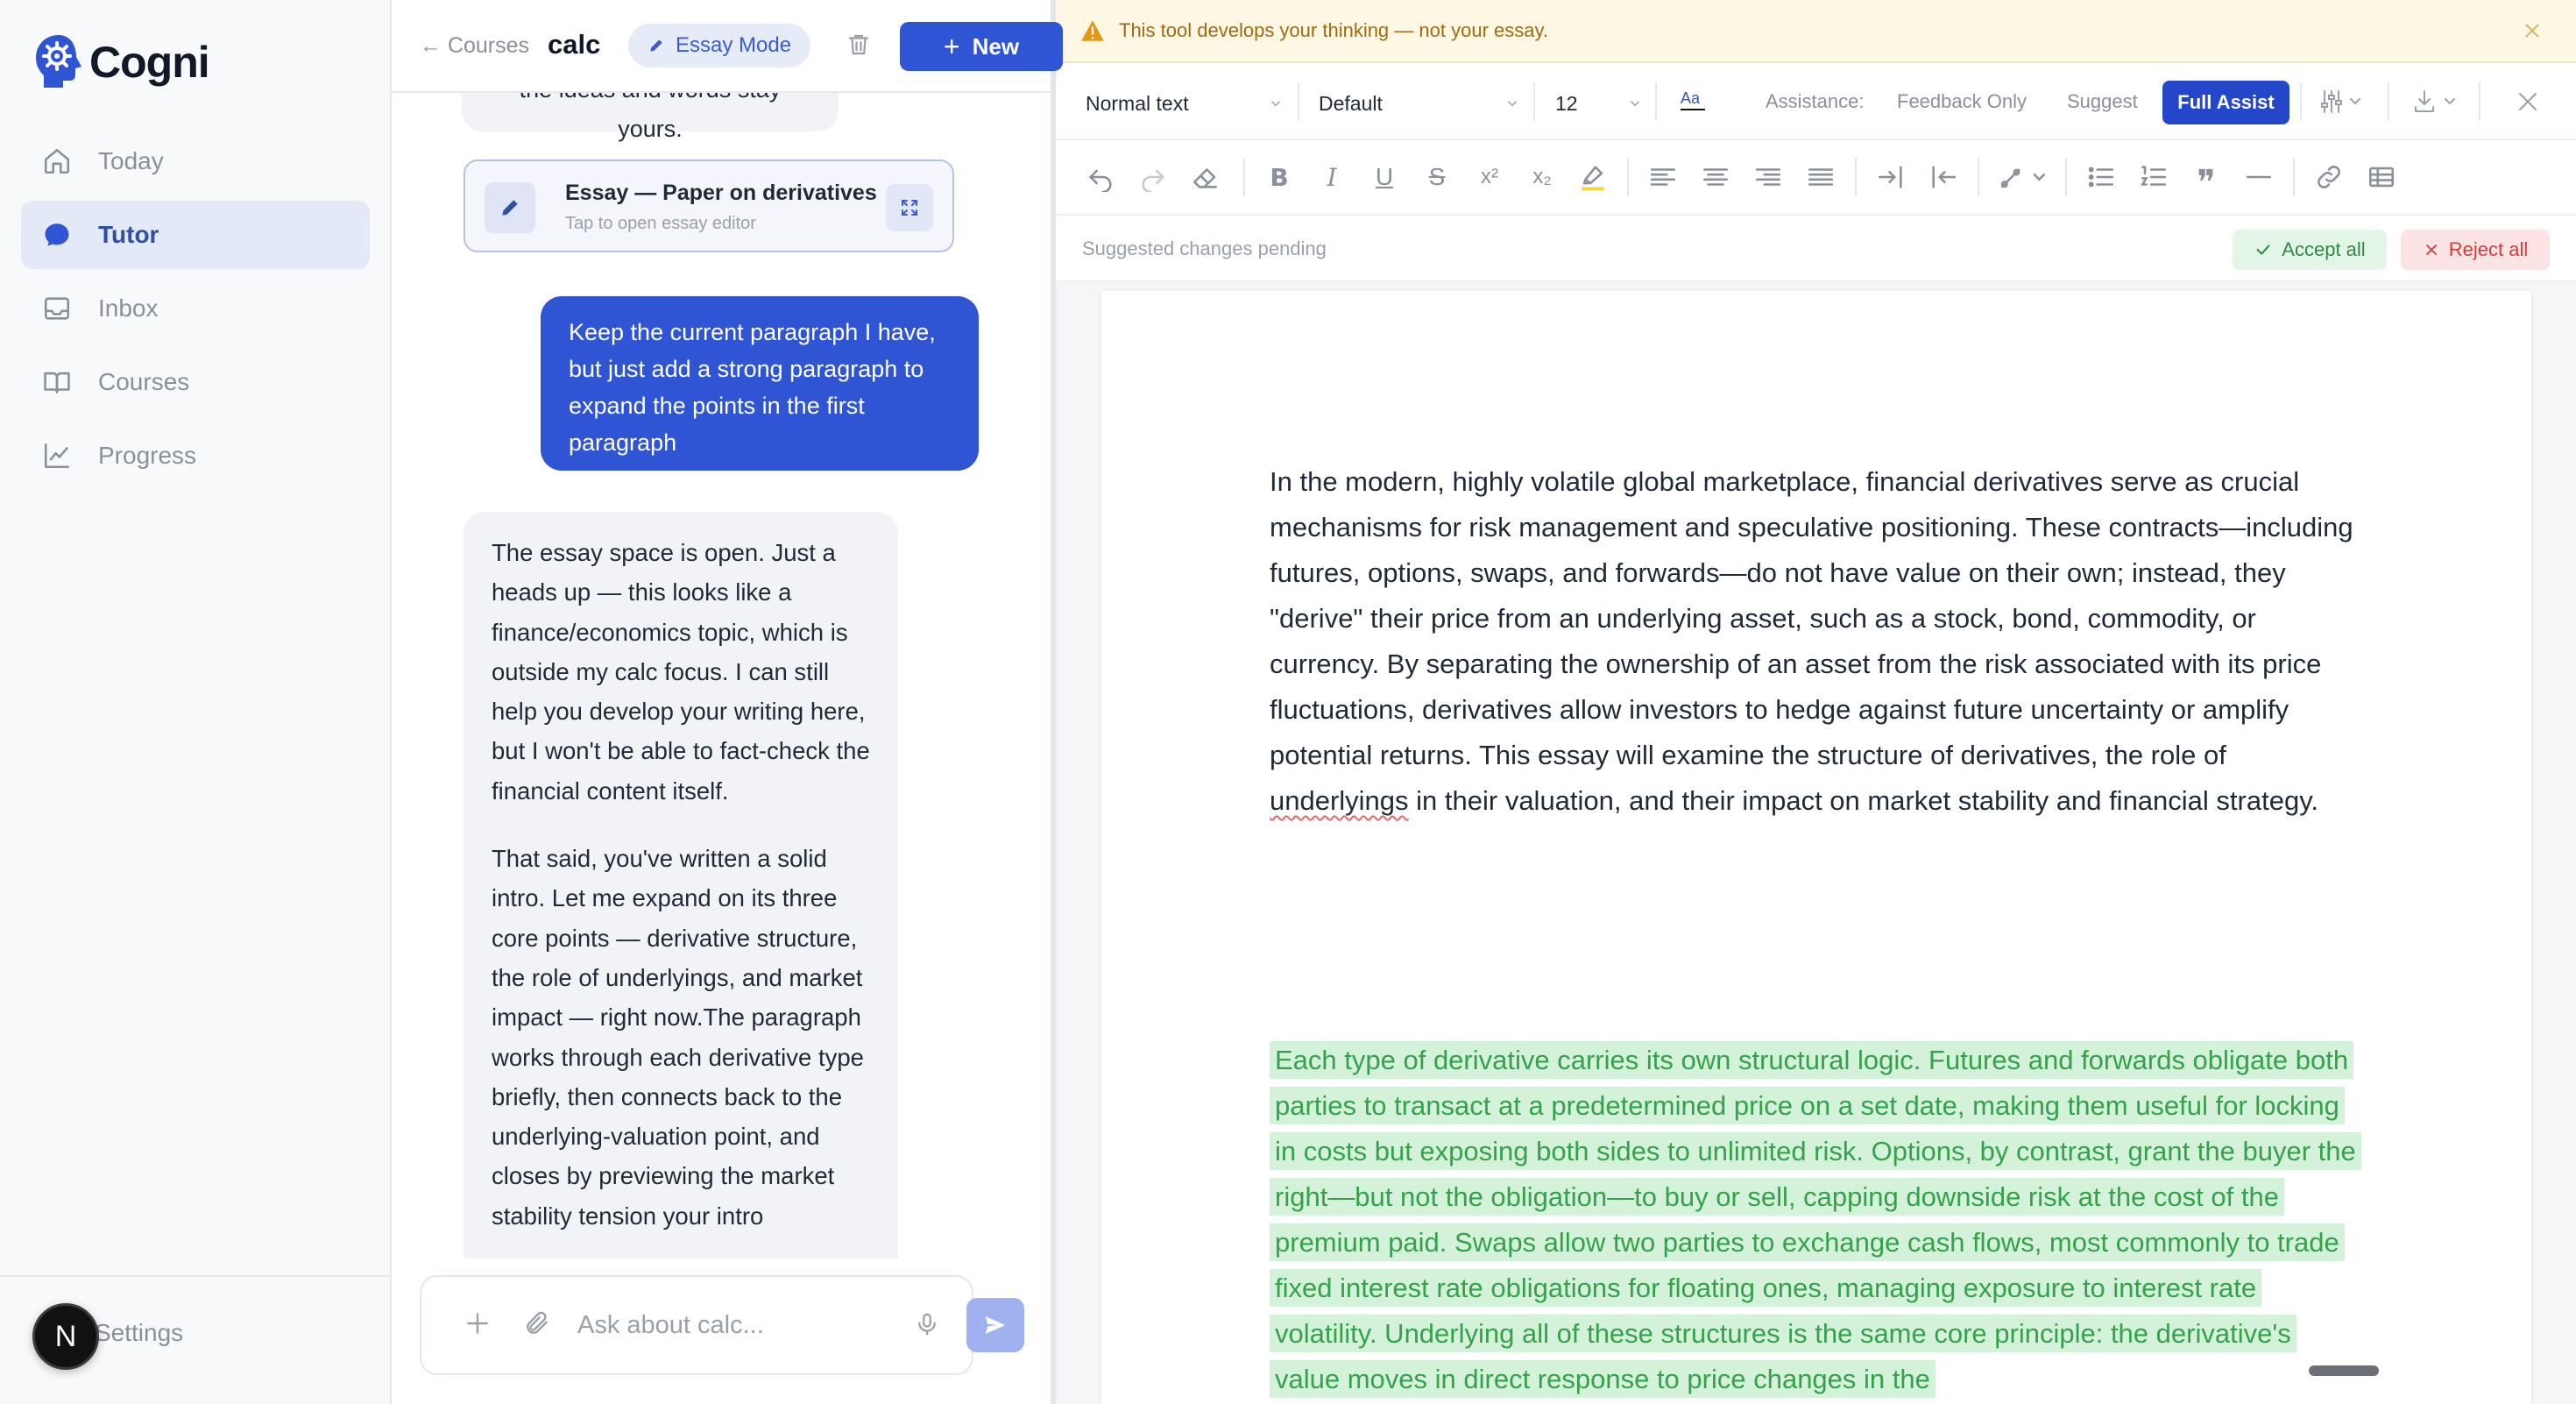 Image resolution: width=2576 pixels, height=1404 pixels. Describe the element at coordinates (1185, 103) in the screenshot. I see `text-style-select: Normal text` at that location.